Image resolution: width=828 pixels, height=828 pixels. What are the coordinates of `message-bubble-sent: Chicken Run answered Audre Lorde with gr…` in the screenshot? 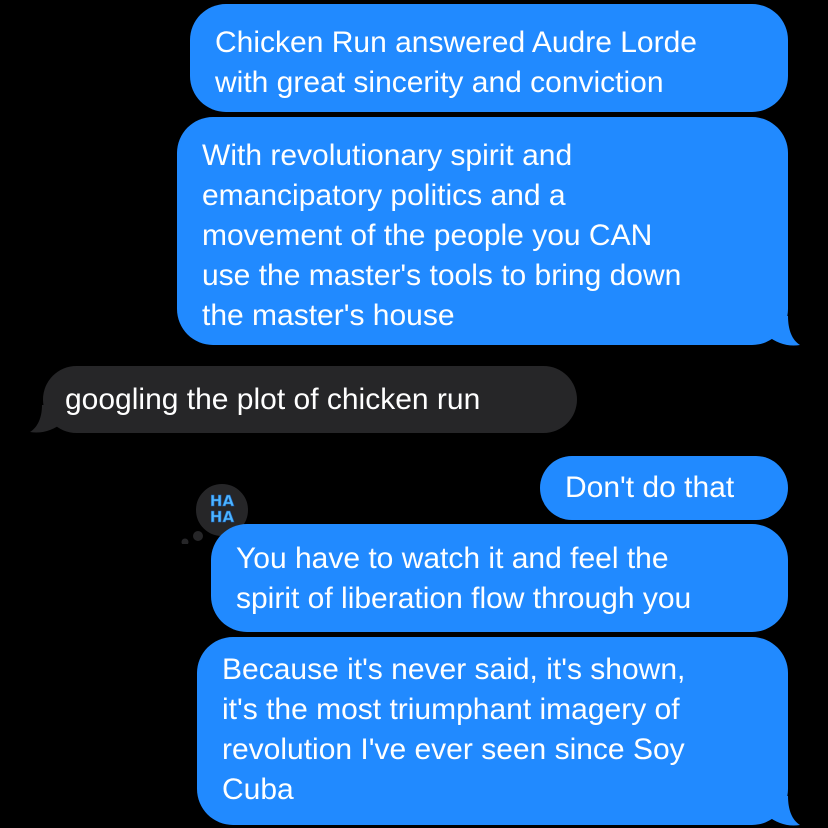 It's located at (489, 58).